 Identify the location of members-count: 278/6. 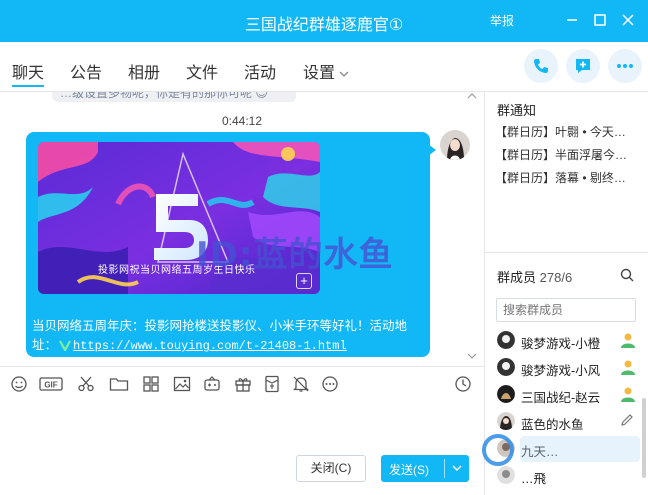
(556, 277).